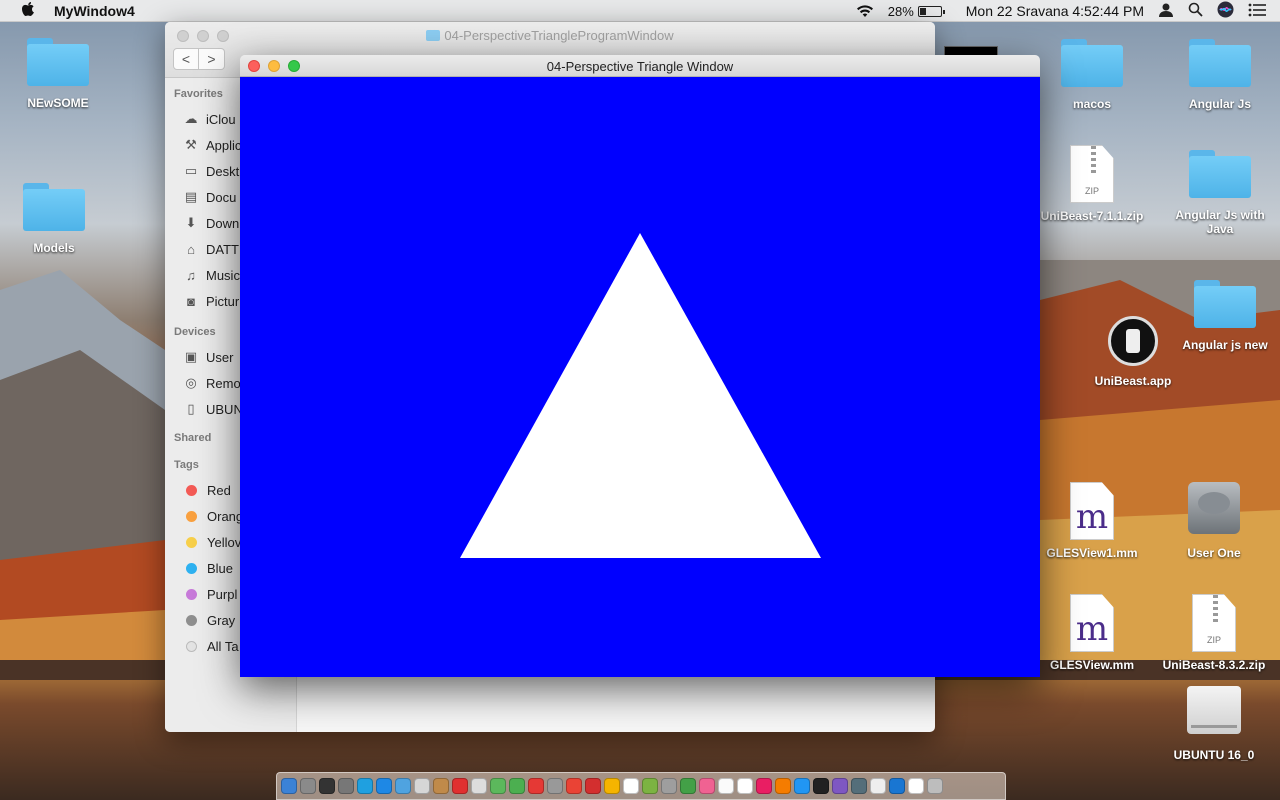 Image resolution: width=1280 pixels, height=800 pixels. Describe the element at coordinates (640, 11) in the screenshot. I see `menu-bar: MyWindow4 28% Mon 22 Sravana 4:52:44 PM` at that location.